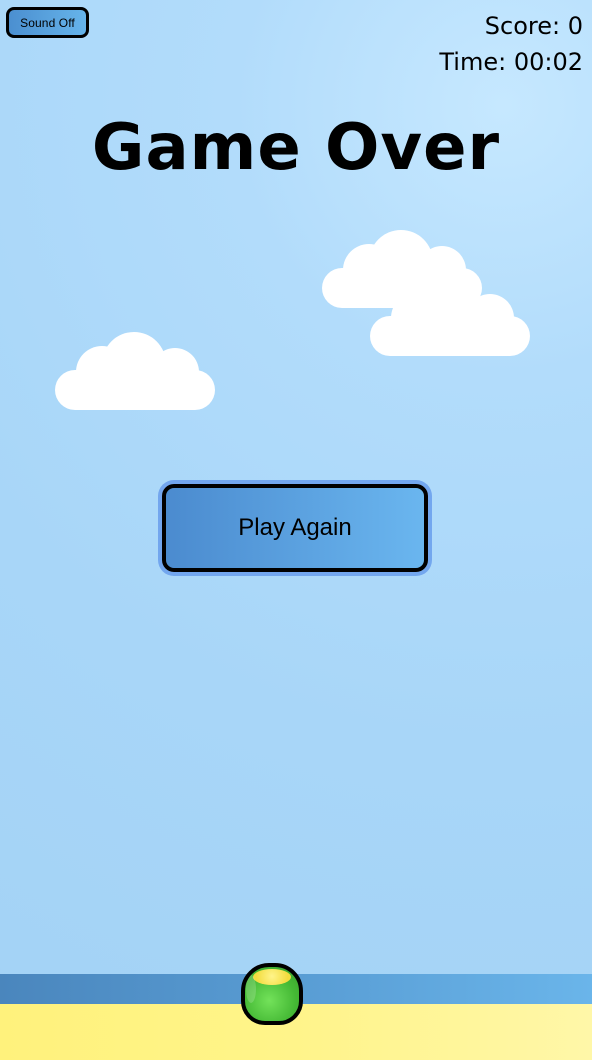 The image size is (592, 1060). I want to click on time-display: Time: 00:02, so click(511, 62).